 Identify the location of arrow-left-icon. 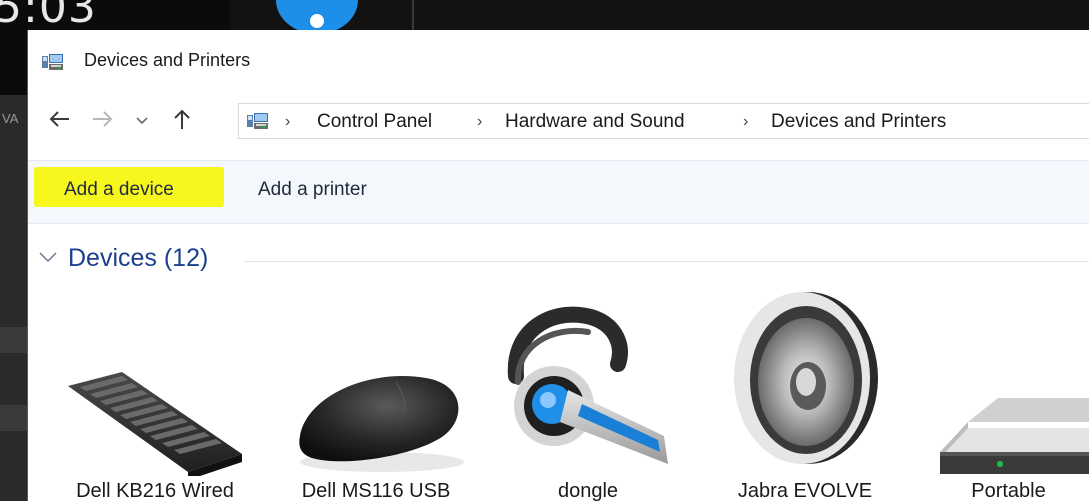
(60, 121).